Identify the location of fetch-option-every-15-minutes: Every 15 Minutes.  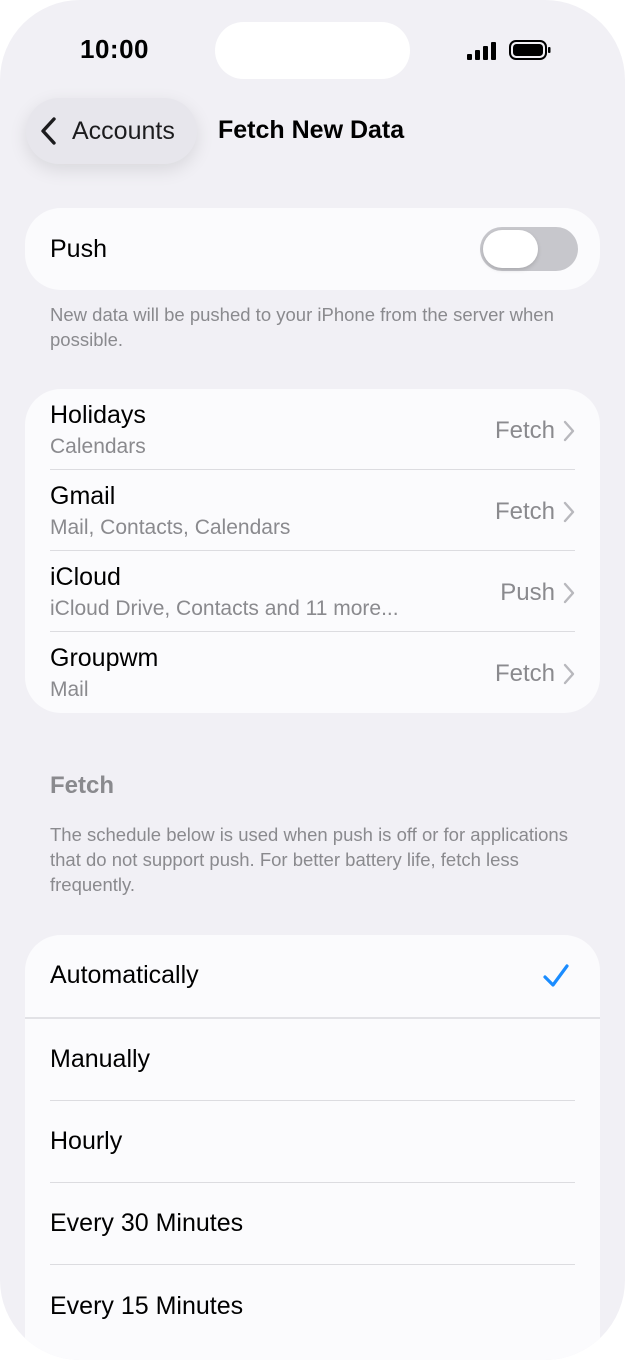
(312, 1307).